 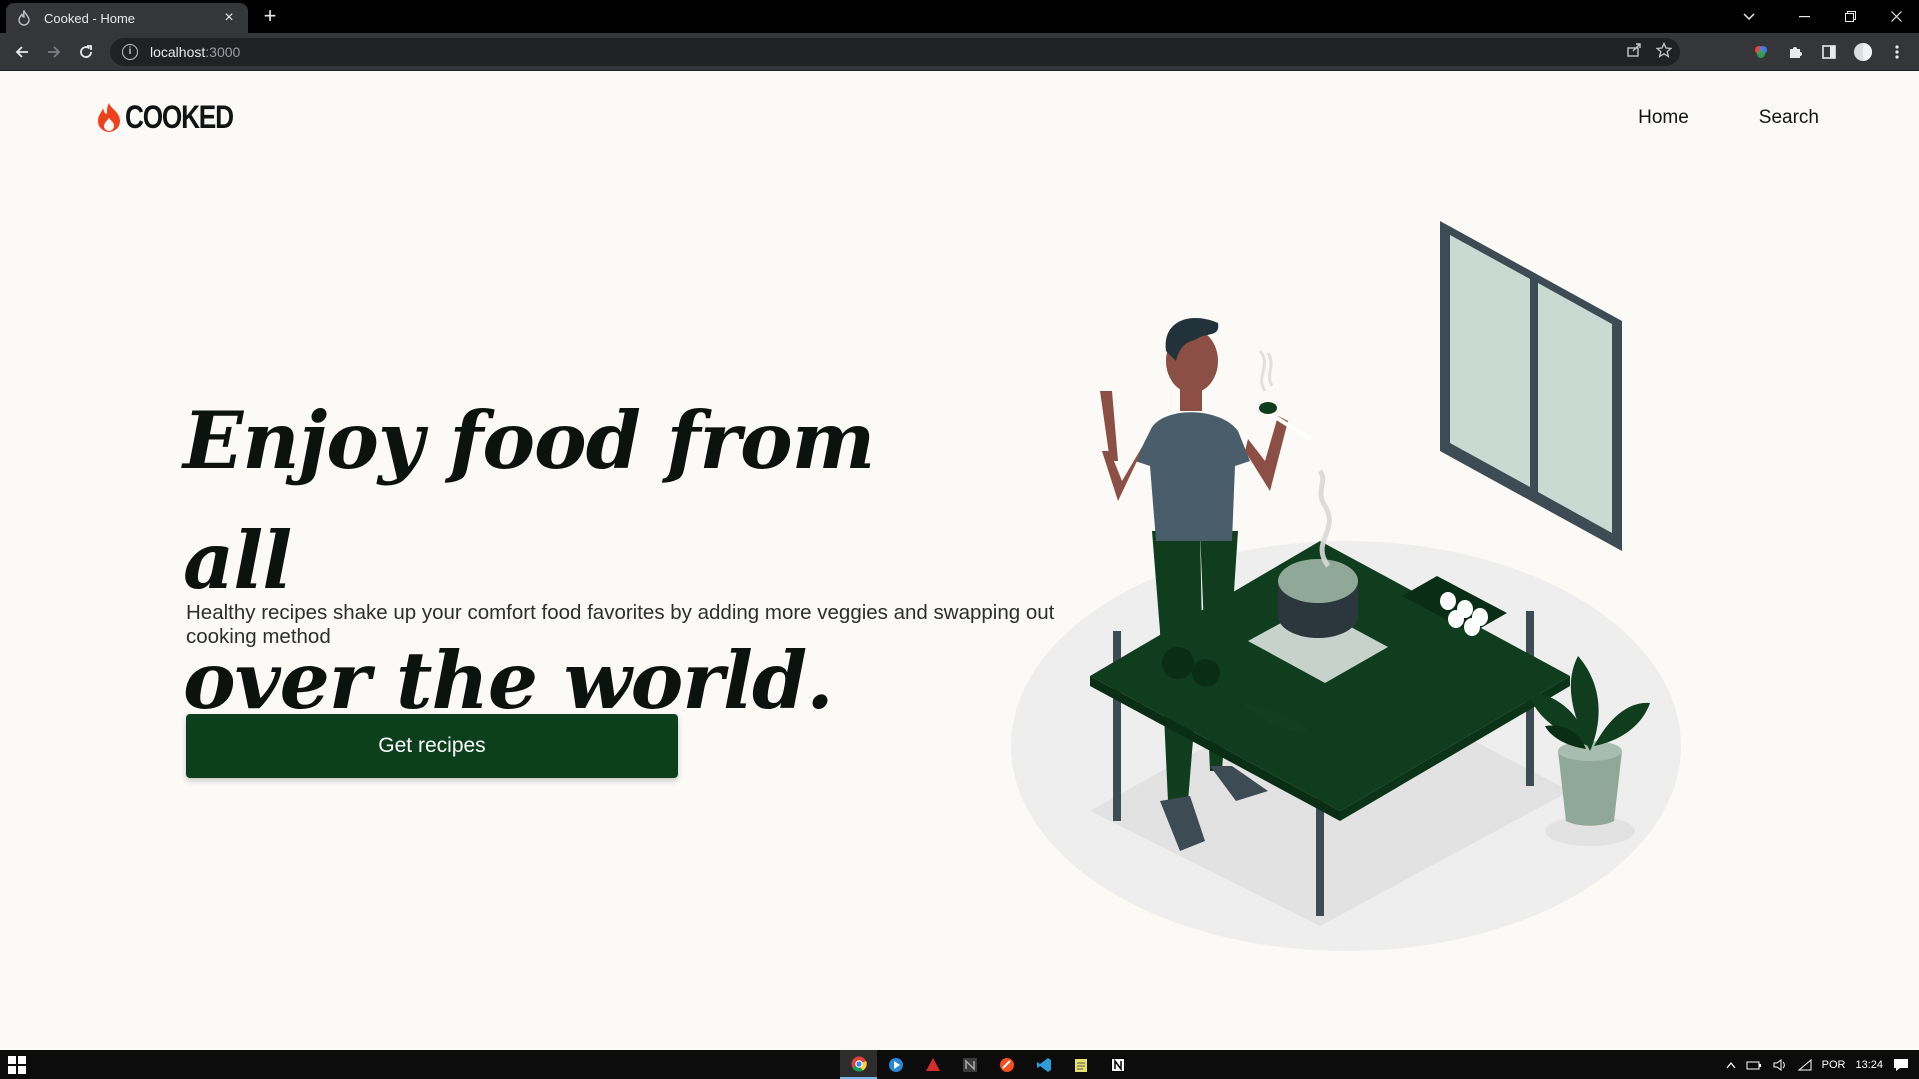 I want to click on chrome-taskbar-icon, so click(x=858, y=1064).